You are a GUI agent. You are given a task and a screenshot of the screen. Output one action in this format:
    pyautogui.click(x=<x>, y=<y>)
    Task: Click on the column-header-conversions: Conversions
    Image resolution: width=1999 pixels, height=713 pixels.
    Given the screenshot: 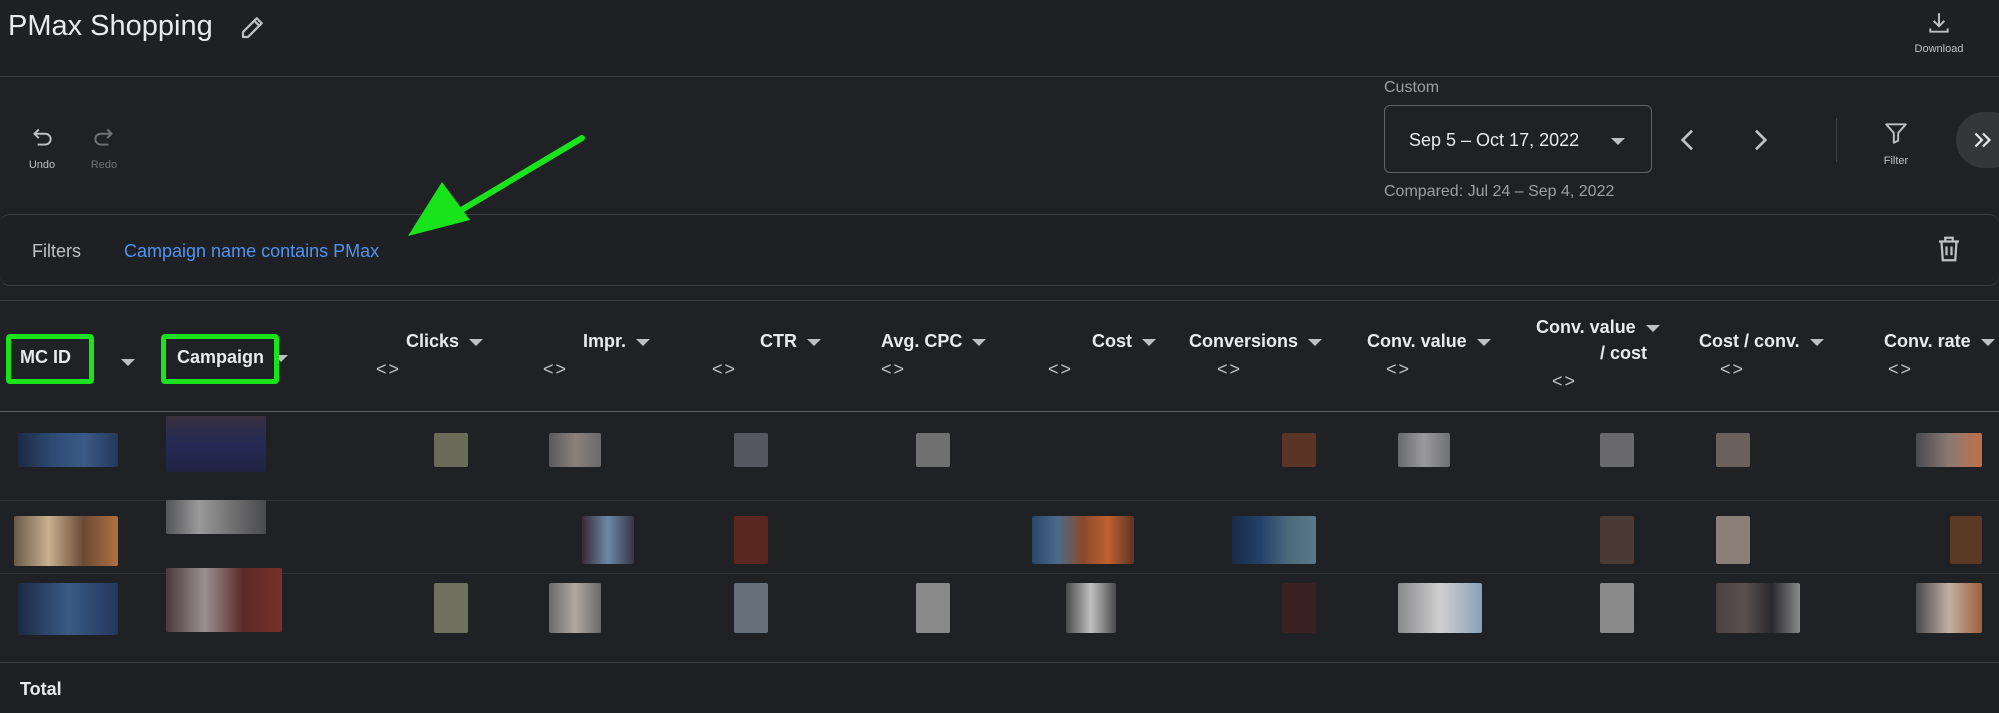 What is the action you would take?
    pyautogui.click(x=1256, y=341)
    